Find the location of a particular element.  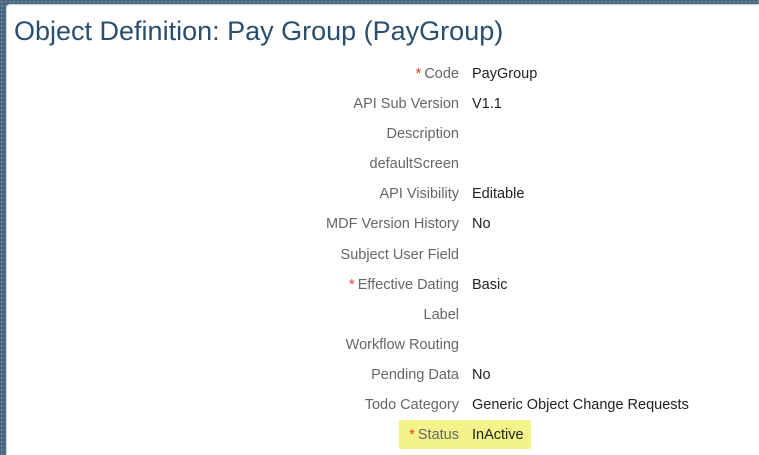

field-value-todo-category: Generic Object Change Requests is located at coordinates (580, 405).